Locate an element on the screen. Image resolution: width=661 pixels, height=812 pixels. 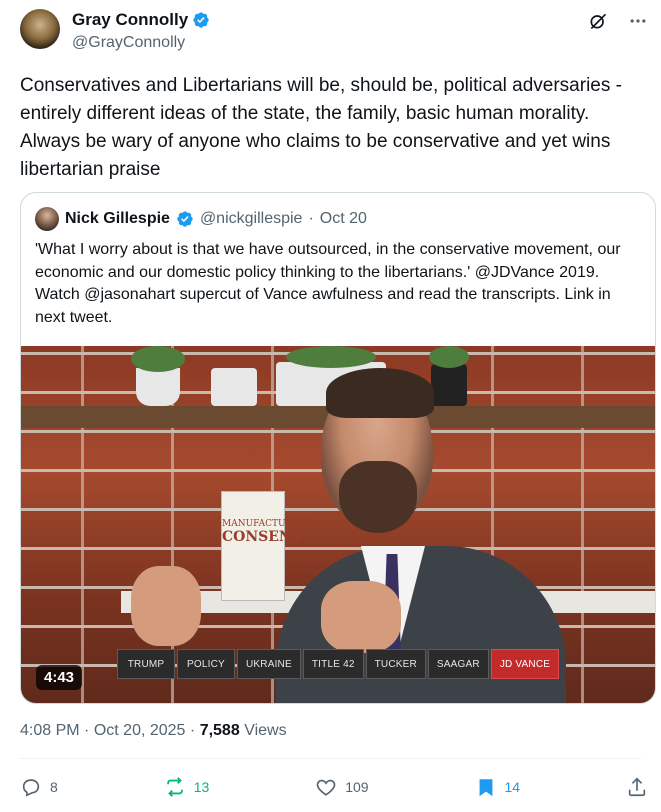
reply-button: 8 is located at coordinates (39, 787).